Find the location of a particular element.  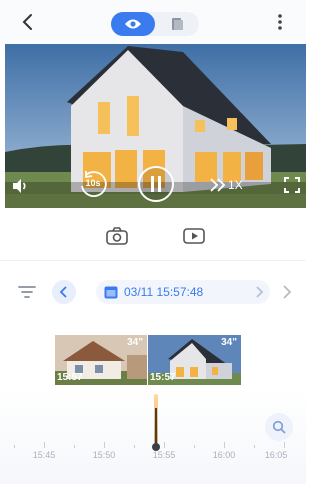

rewind-10s-button: 10s is located at coordinates (93, 184).